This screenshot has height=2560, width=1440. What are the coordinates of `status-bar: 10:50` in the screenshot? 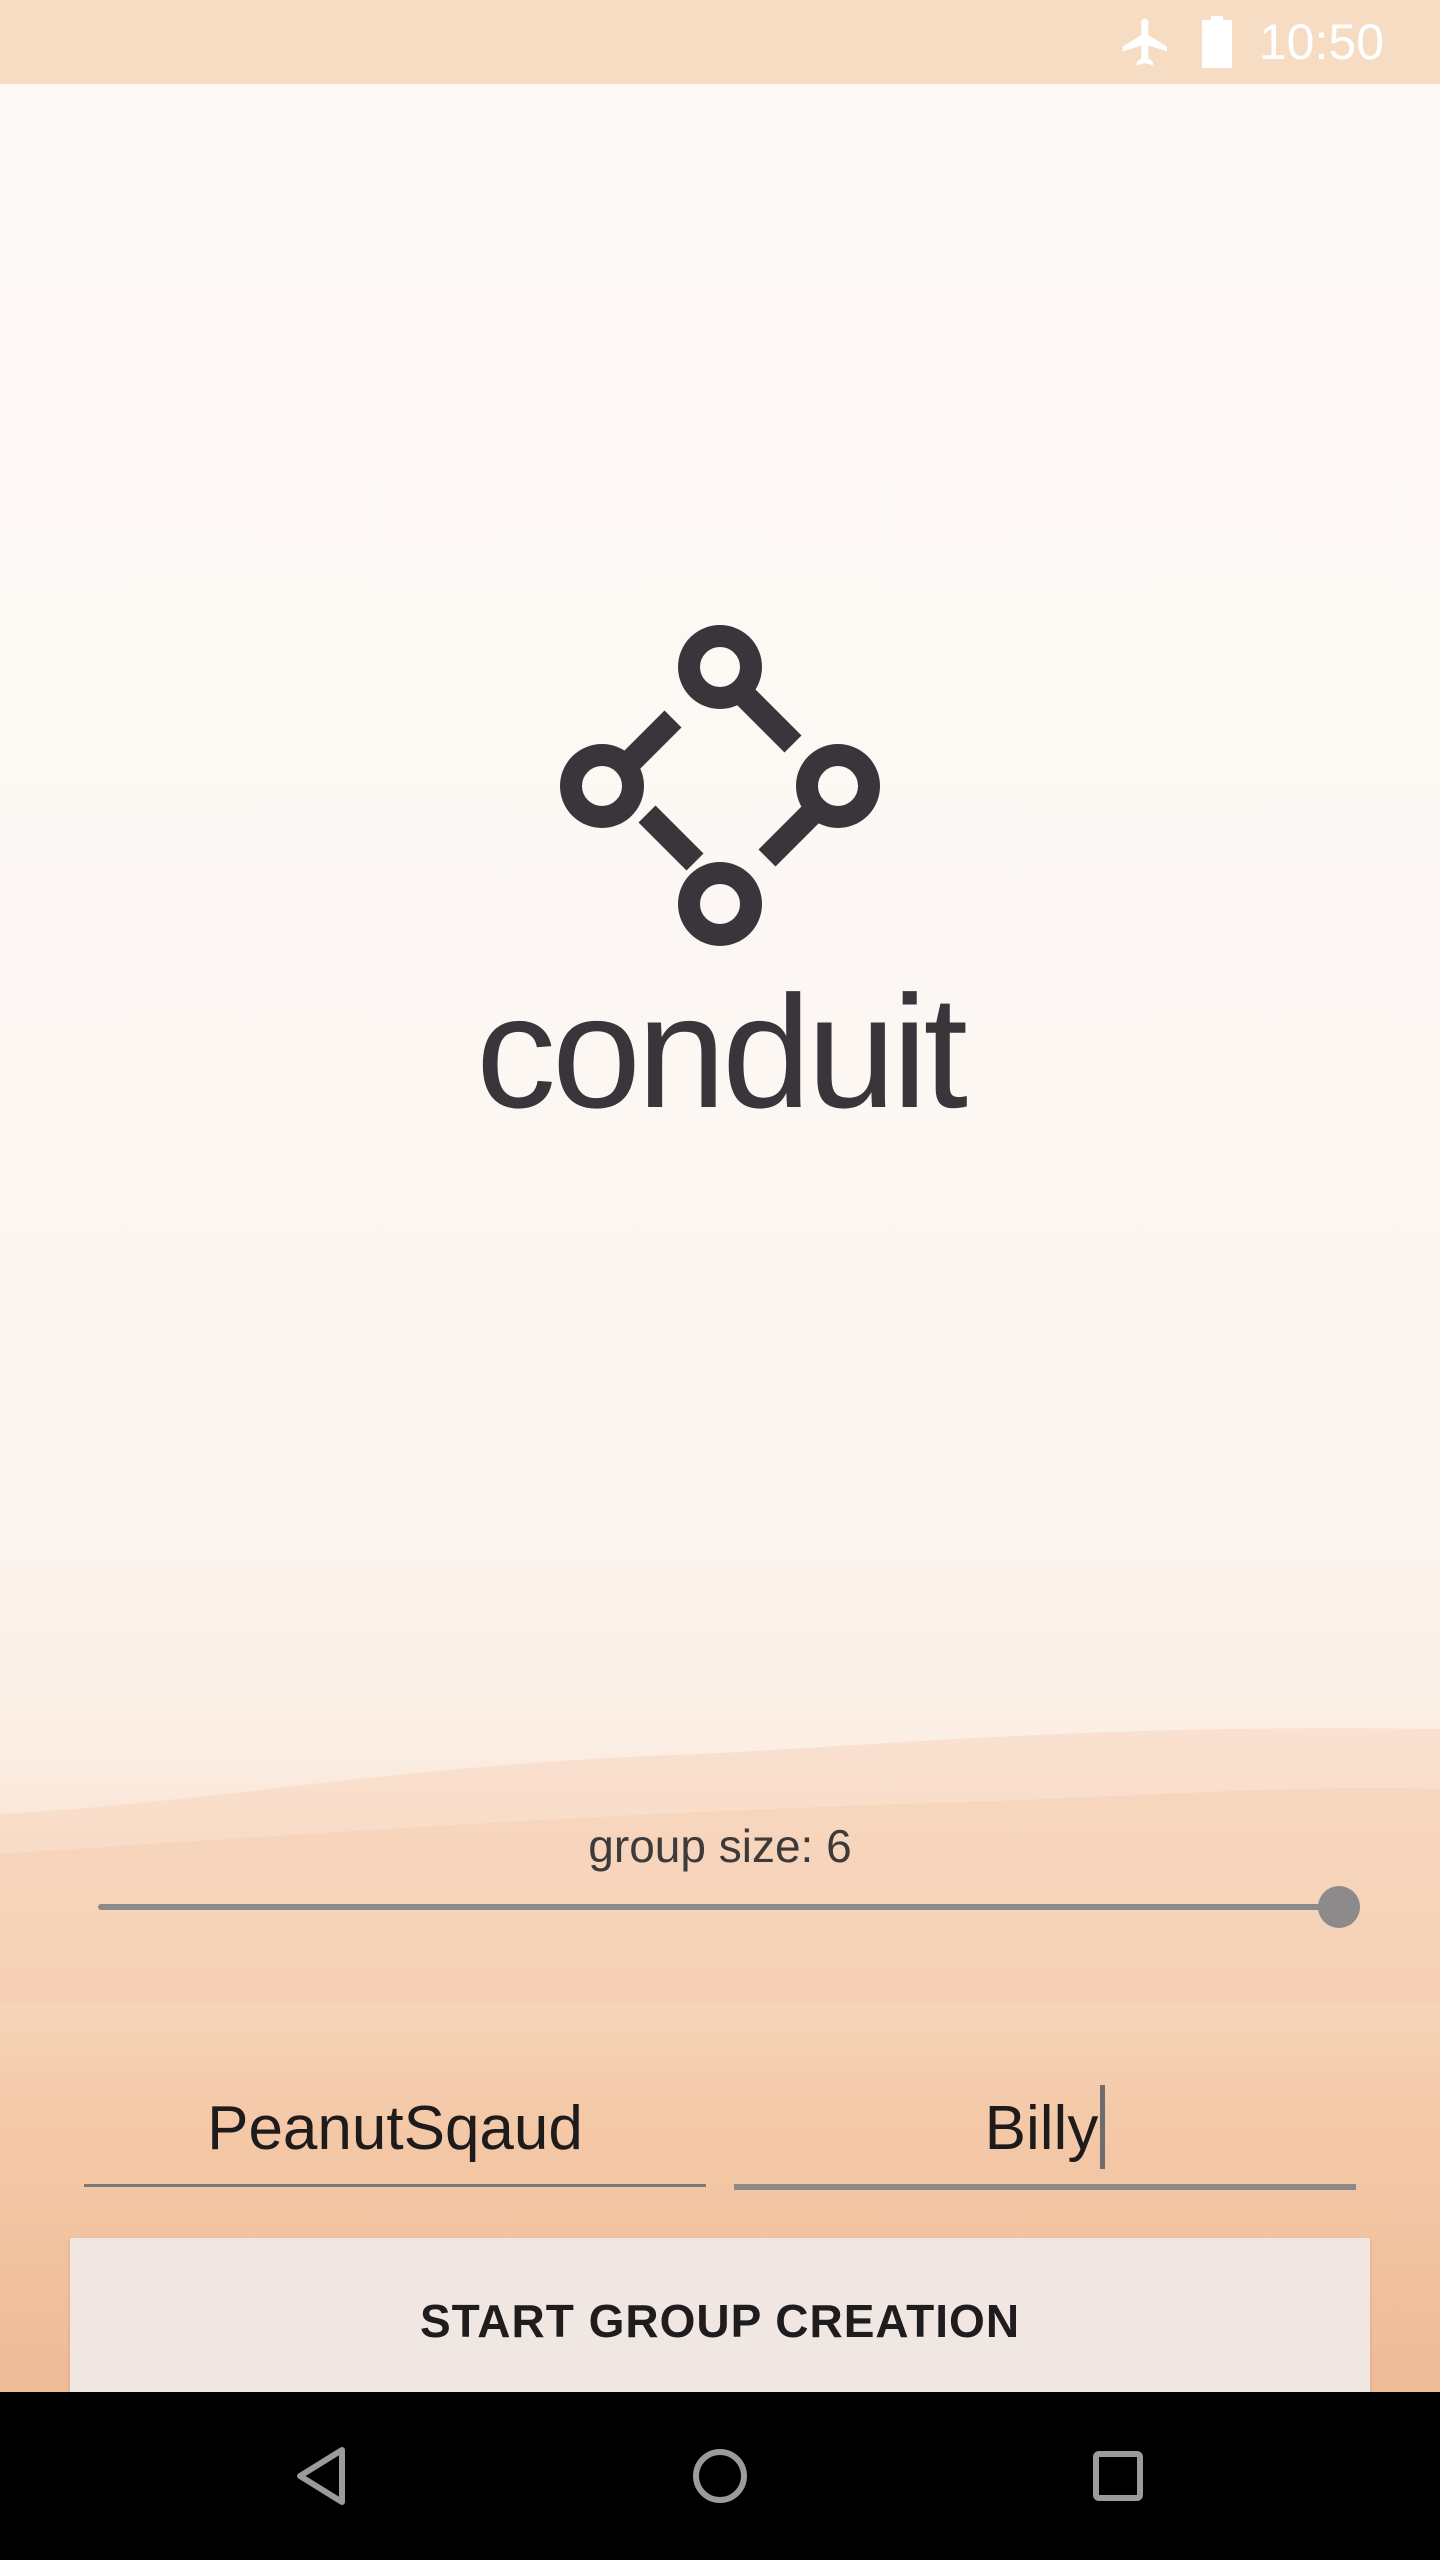 It's located at (720, 42).